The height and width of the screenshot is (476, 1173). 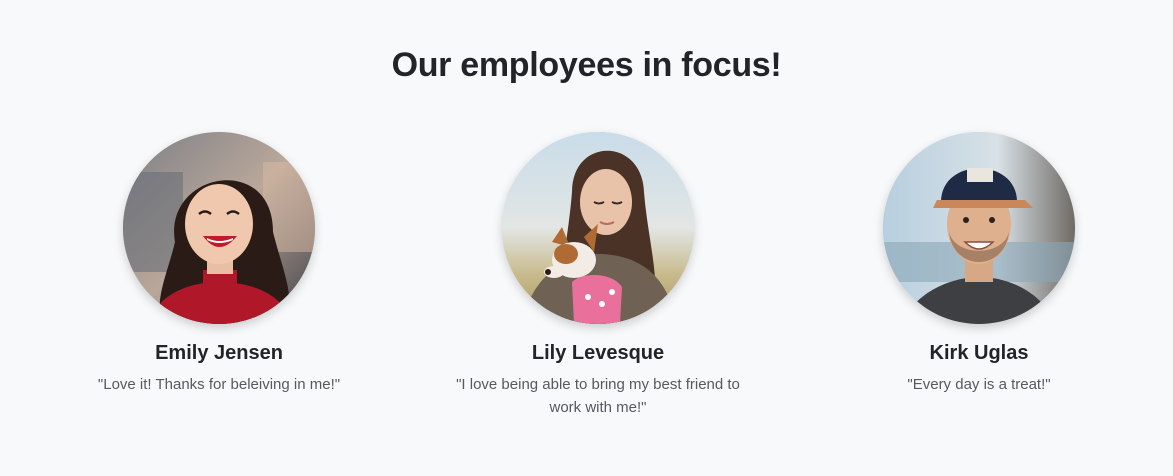 I want to click on employee-quote: "Every day is a treat!", so click(x=979, y=384).